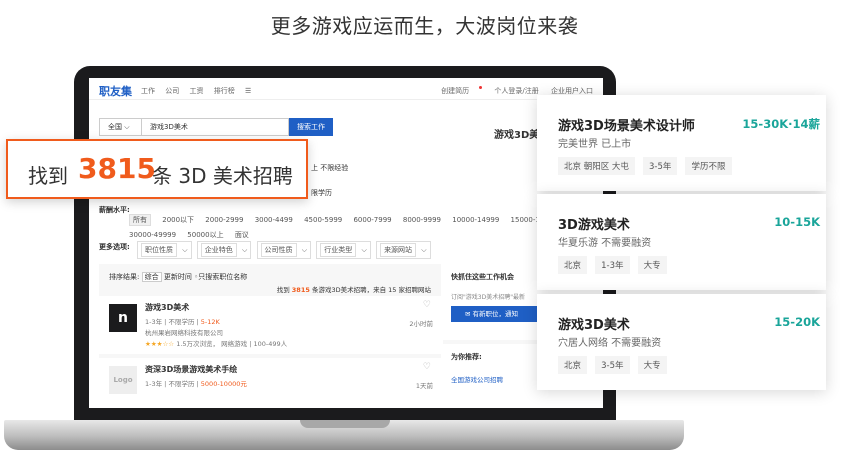  I want to click on rating-stars: ★★★☆☆, so click(160, 344).